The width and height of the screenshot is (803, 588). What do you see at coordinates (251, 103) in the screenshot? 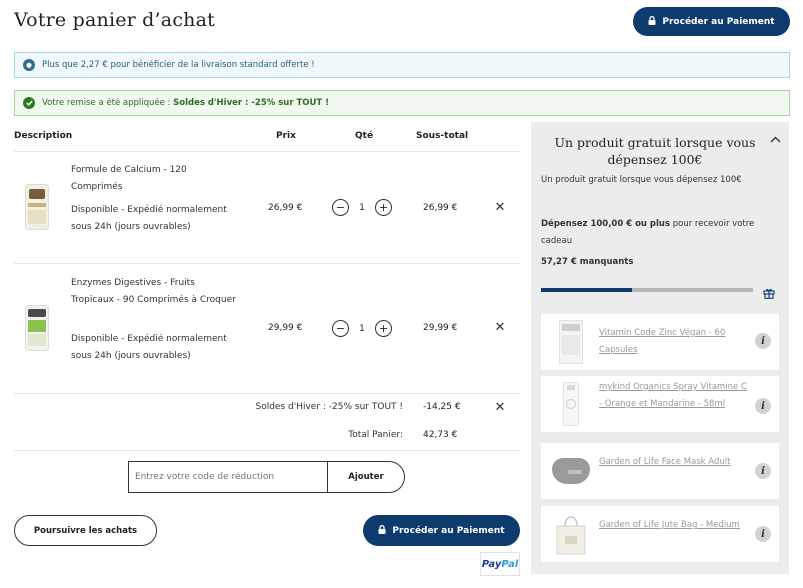
I see `discount-name: Soldes d'Hiver : -25% sur TOUT !` at bounding box center [251, 103].